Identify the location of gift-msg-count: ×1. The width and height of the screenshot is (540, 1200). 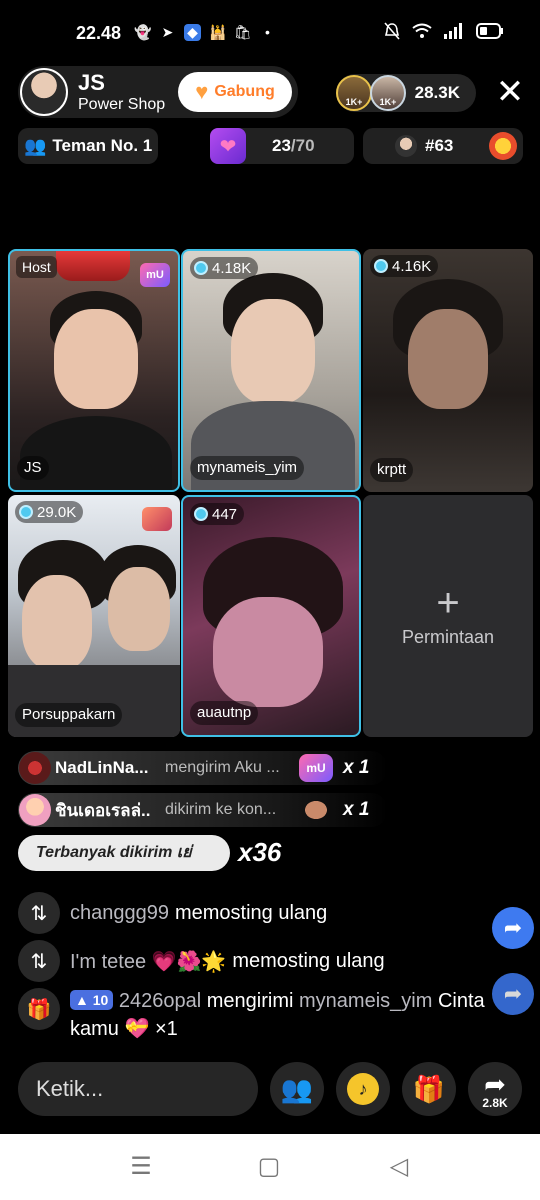
(166, 1029).